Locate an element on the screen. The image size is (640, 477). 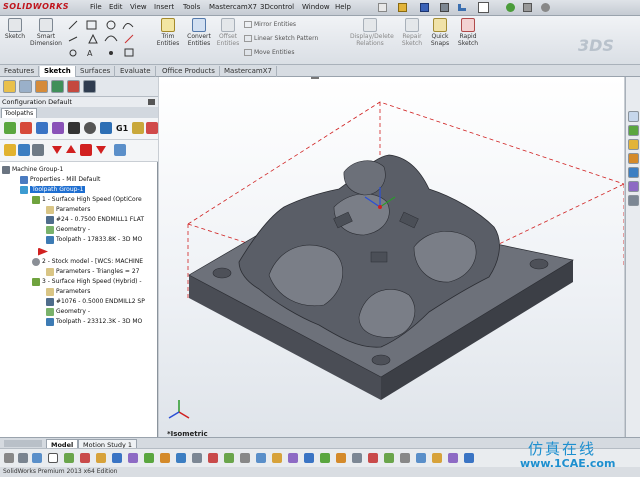
tab-toolpaths: Toolpaths is located at coordinates (19, 113).